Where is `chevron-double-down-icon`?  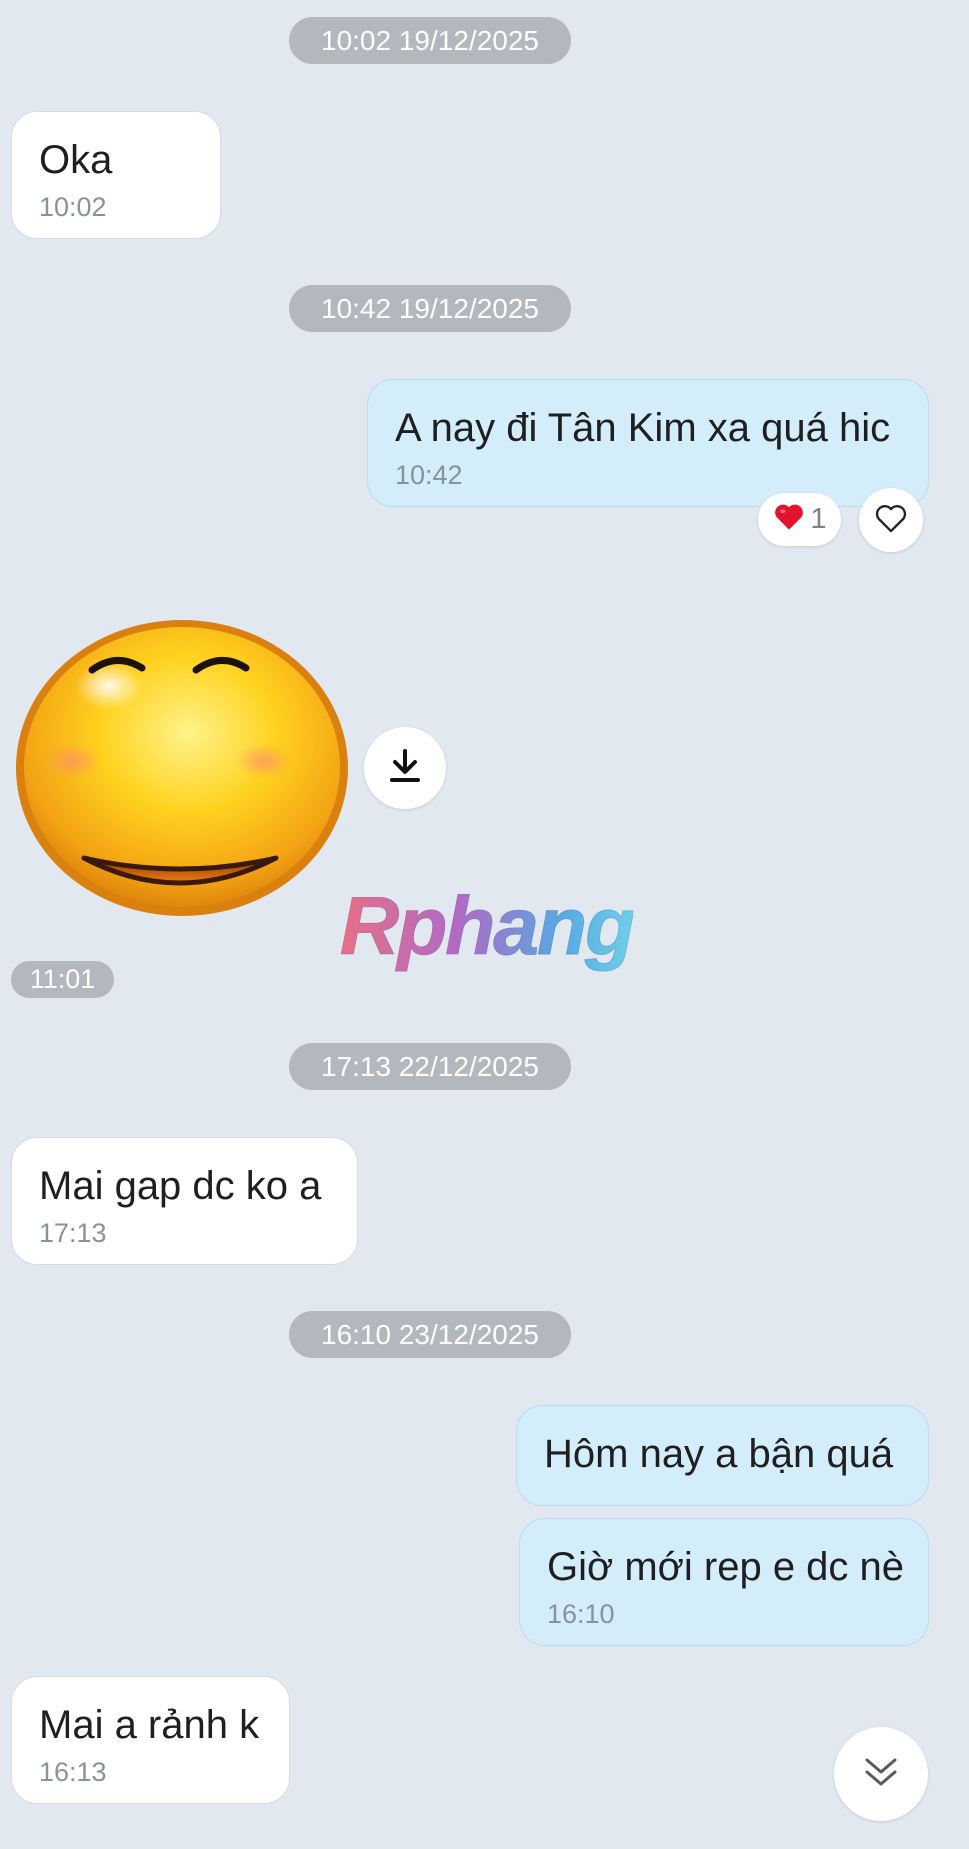 chevron-double-down-icon is located at coordinates (881, 1774).